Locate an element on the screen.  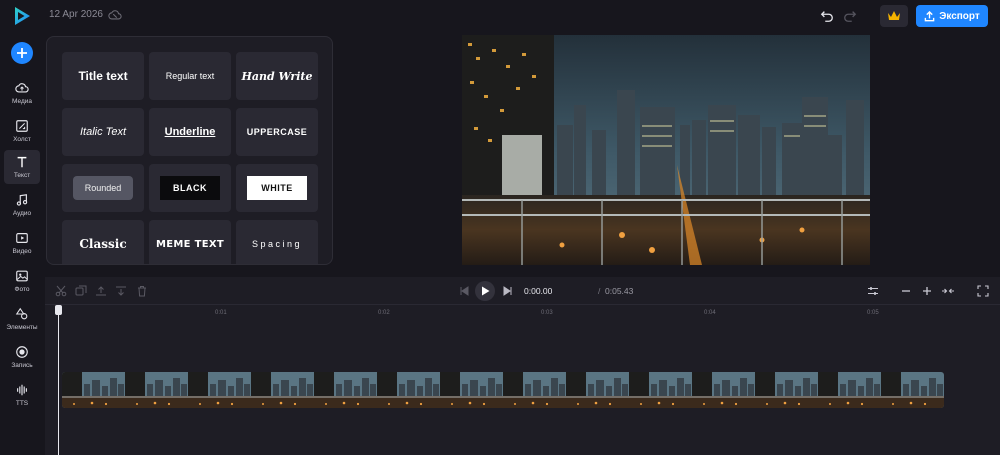
sidebar-item-label: Медиа is located at coordinates (22, 101).